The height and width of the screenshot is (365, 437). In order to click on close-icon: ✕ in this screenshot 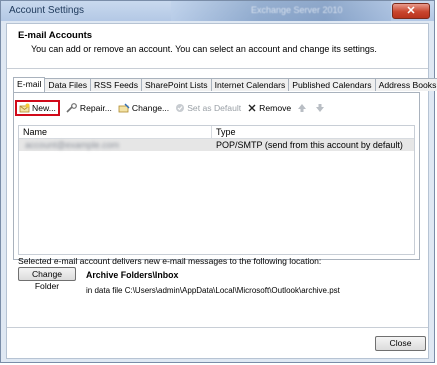, I will do `click(411, 11)`.